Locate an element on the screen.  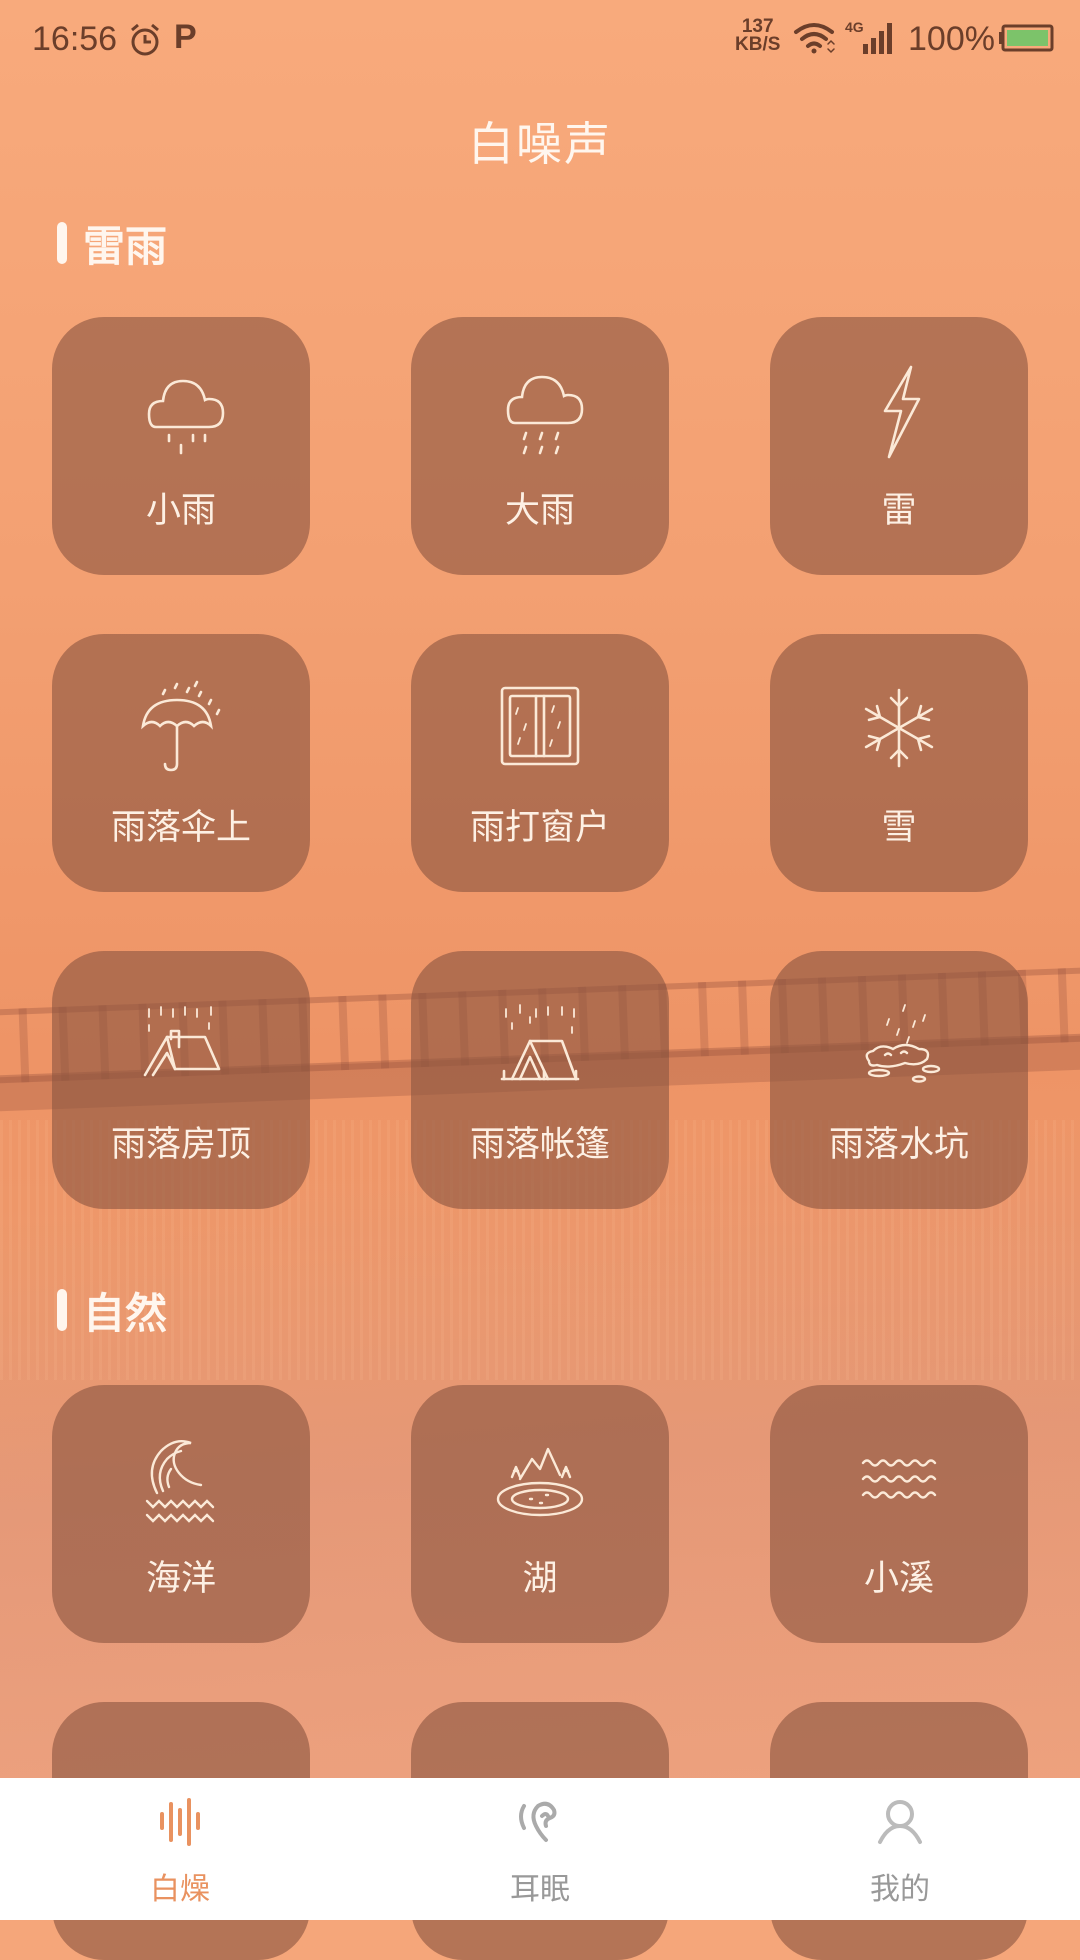
network-speed: 137 KB/S is located at coordinates (758, 36).